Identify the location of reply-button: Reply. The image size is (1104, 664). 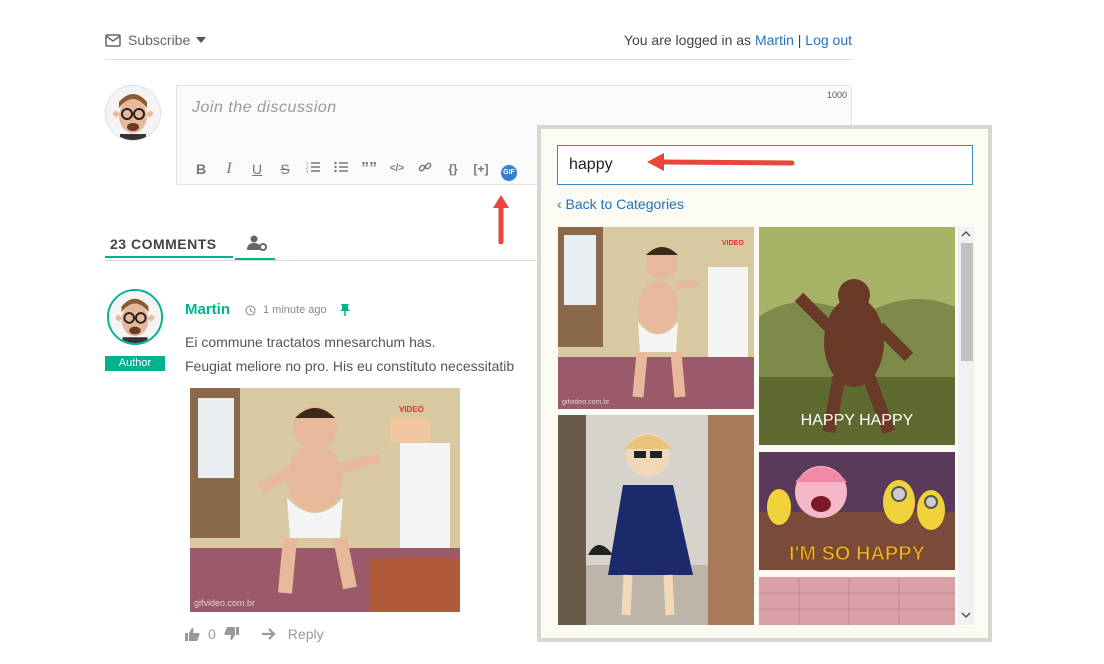
(306, 634).